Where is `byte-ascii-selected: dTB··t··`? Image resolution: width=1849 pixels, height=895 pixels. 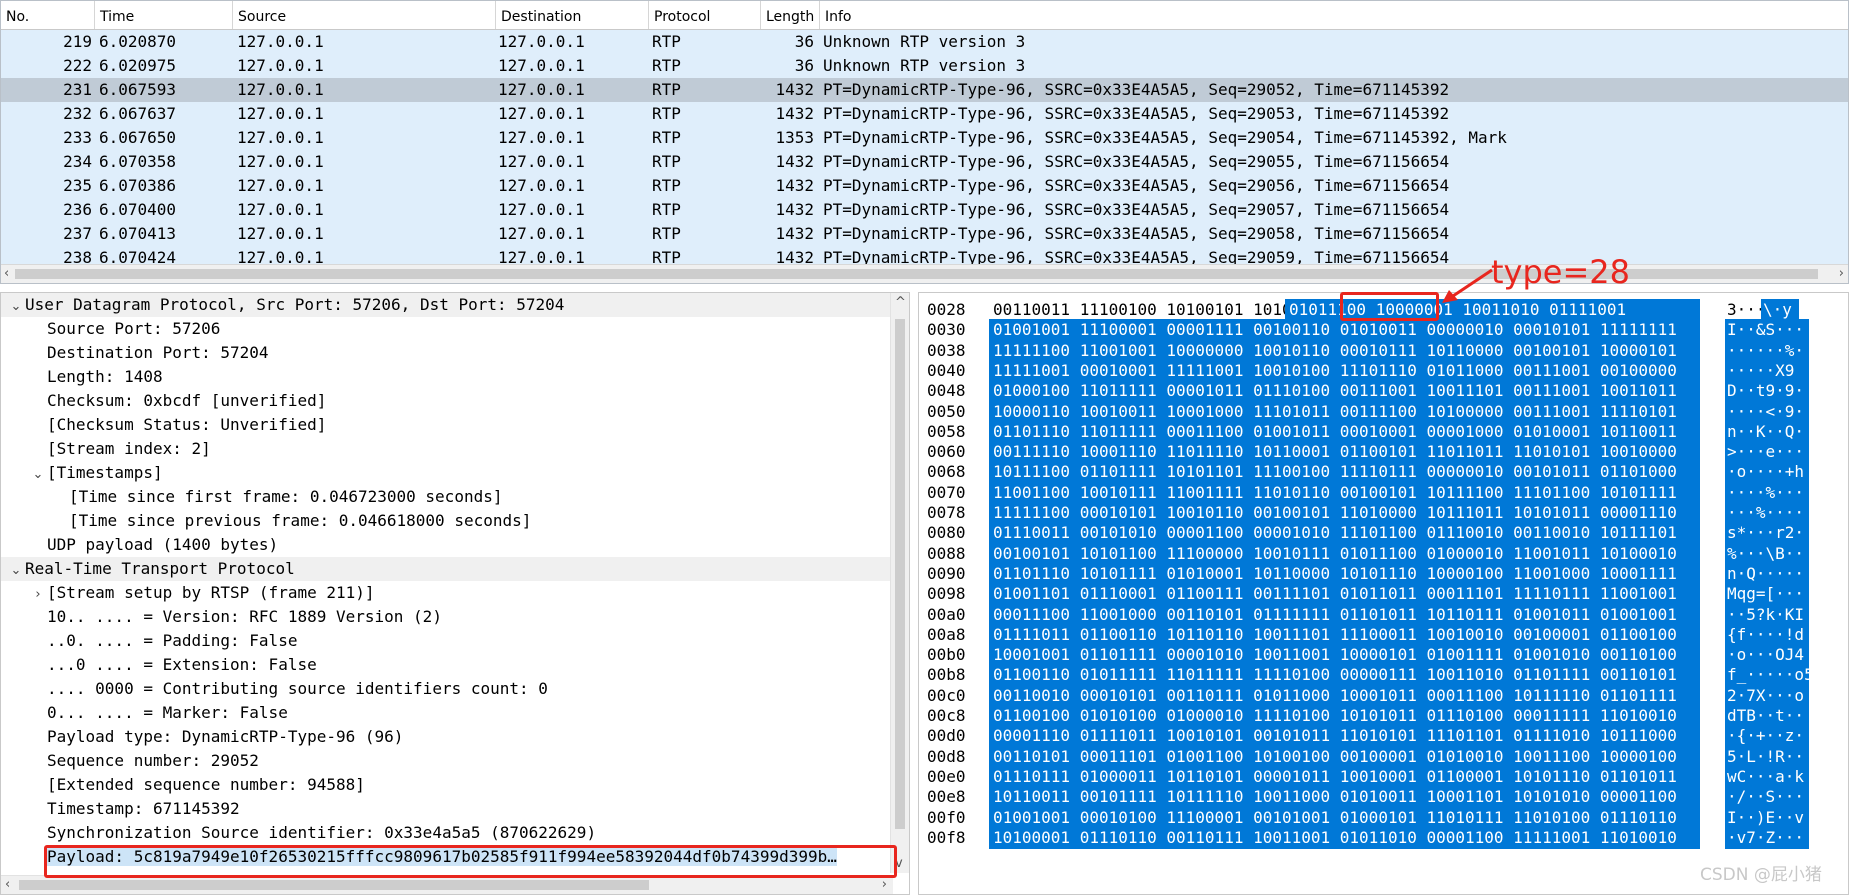 byte-ascii-selected: dTB··t·· is located at coordinates (1767, 716).